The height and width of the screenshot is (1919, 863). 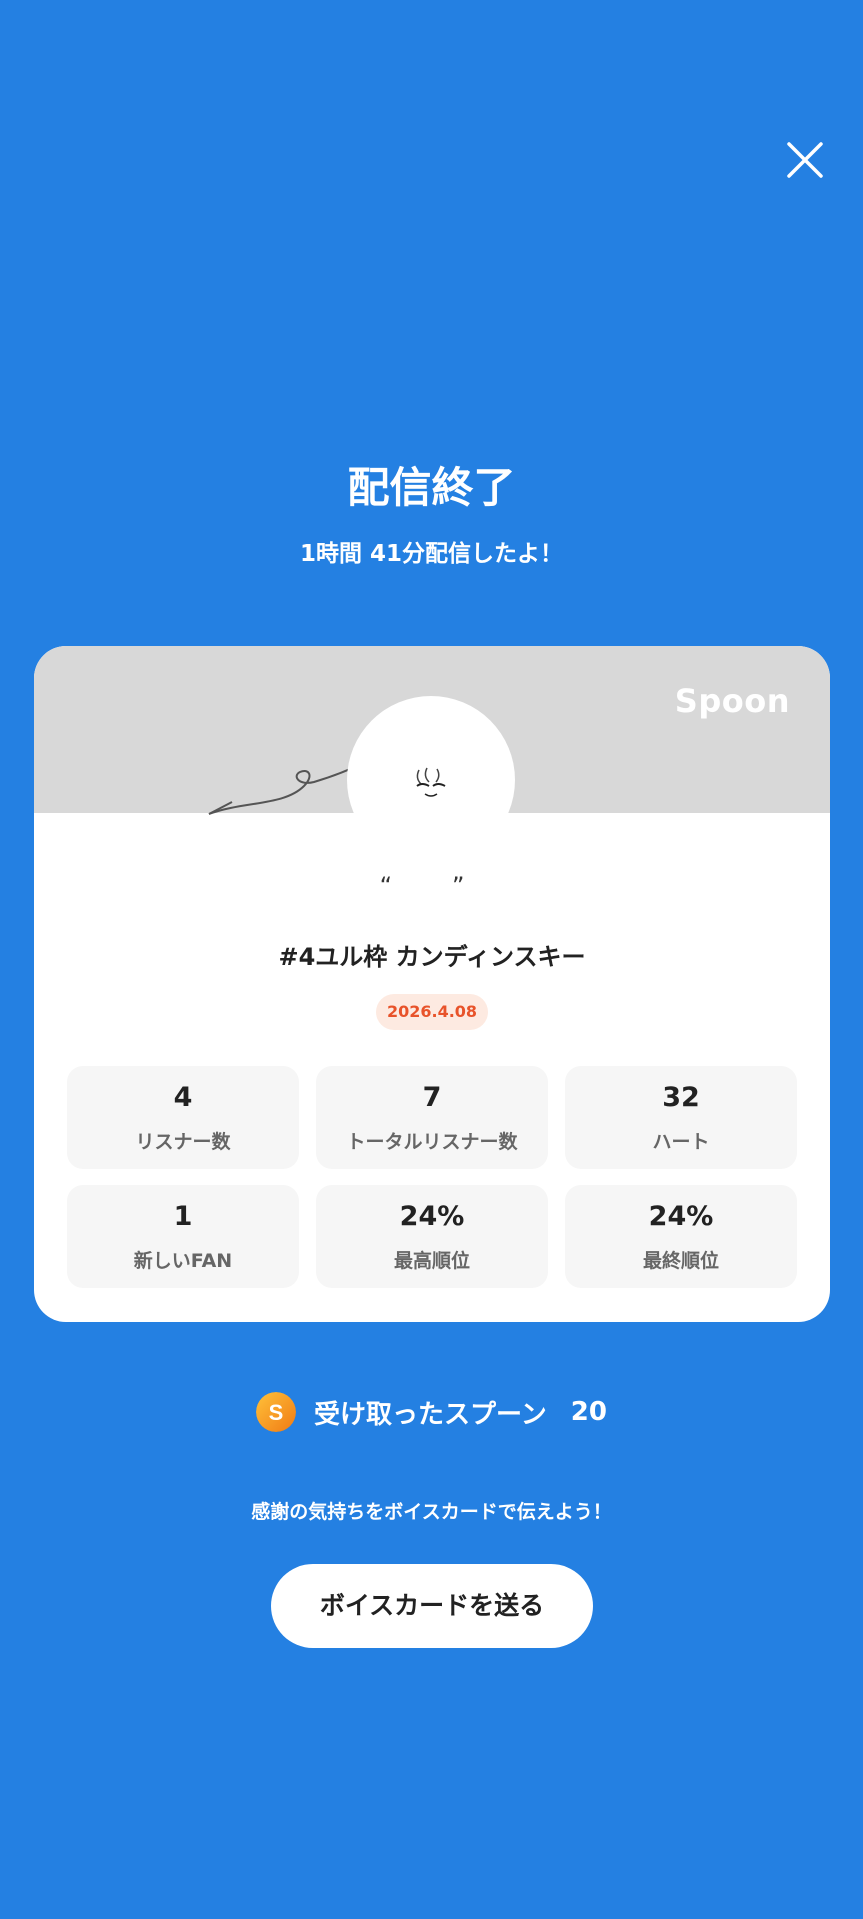 What do you see at coordinates (432, 1606) in the screenshot?
I see `send-voice-card-button: ボイスカードを送る` at bounding box center [432, 1606].